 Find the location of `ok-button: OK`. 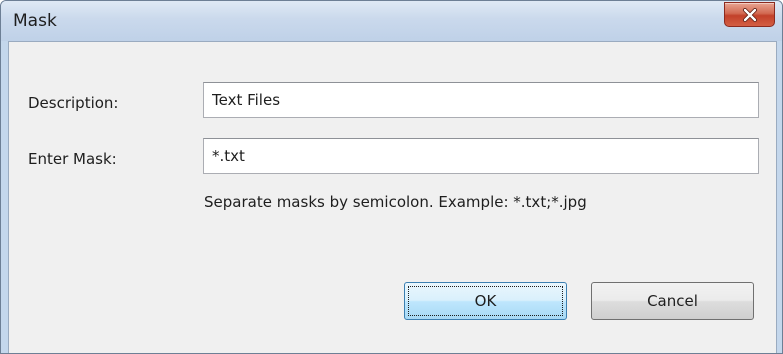

ok-button: OK is located at coordinates (485, 301).